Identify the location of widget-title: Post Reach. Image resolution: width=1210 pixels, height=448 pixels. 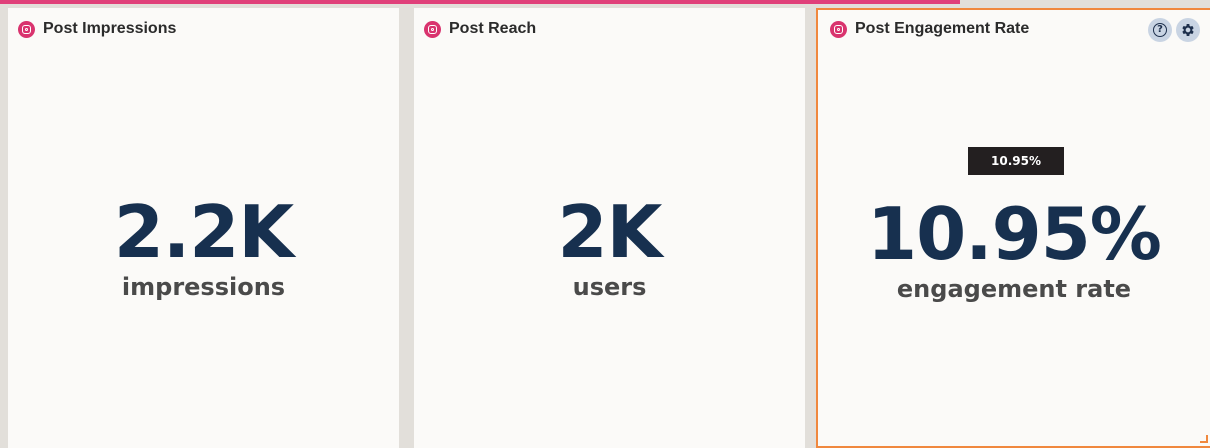
(493, 28).